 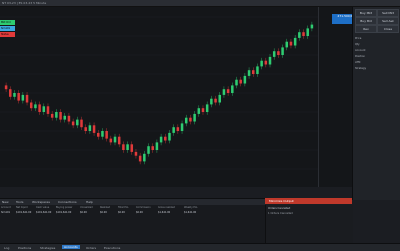 What do you see at coordinates (123, 207) in the screenshot?
I see `grid-header: Total PnL` at bounding box center [123, 207].